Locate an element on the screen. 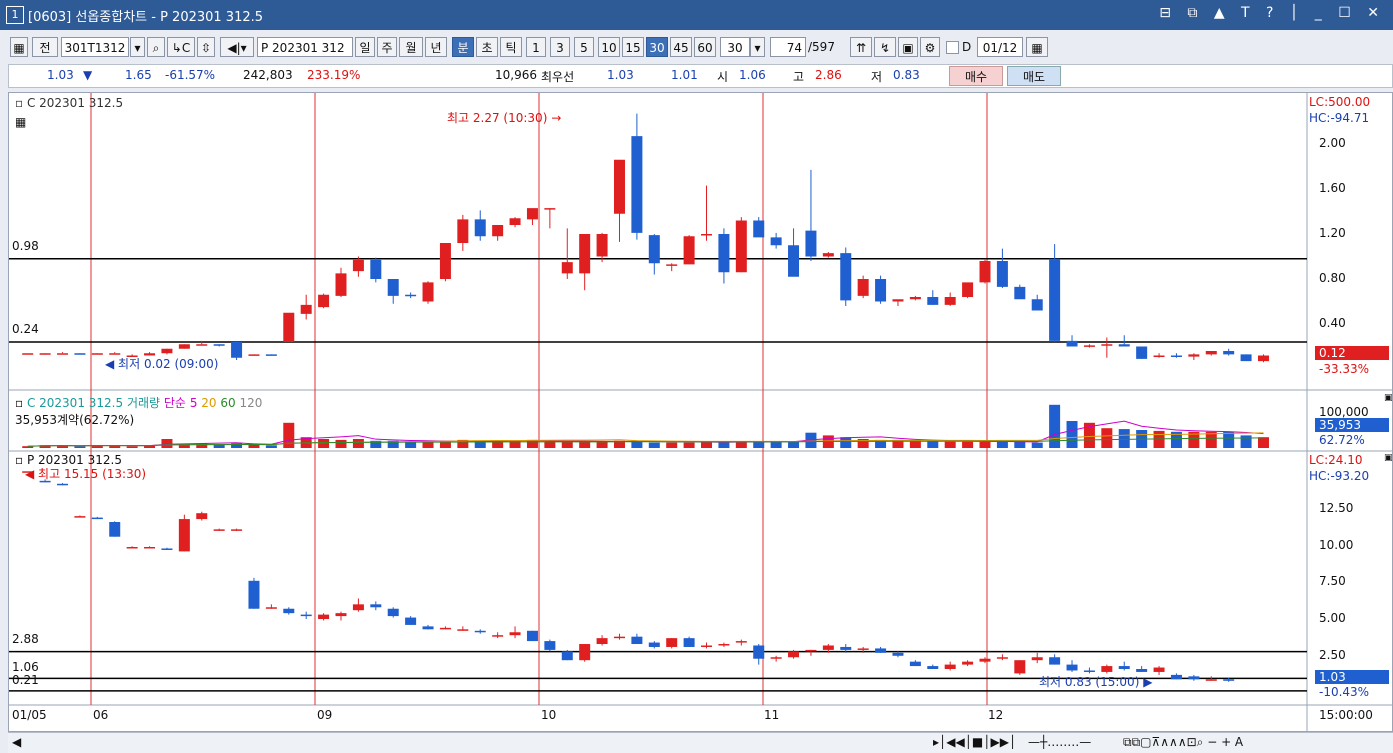 The height and width of the screenshot is (753, 1393). interval-5: 5 is located at coordinates (584, 47).